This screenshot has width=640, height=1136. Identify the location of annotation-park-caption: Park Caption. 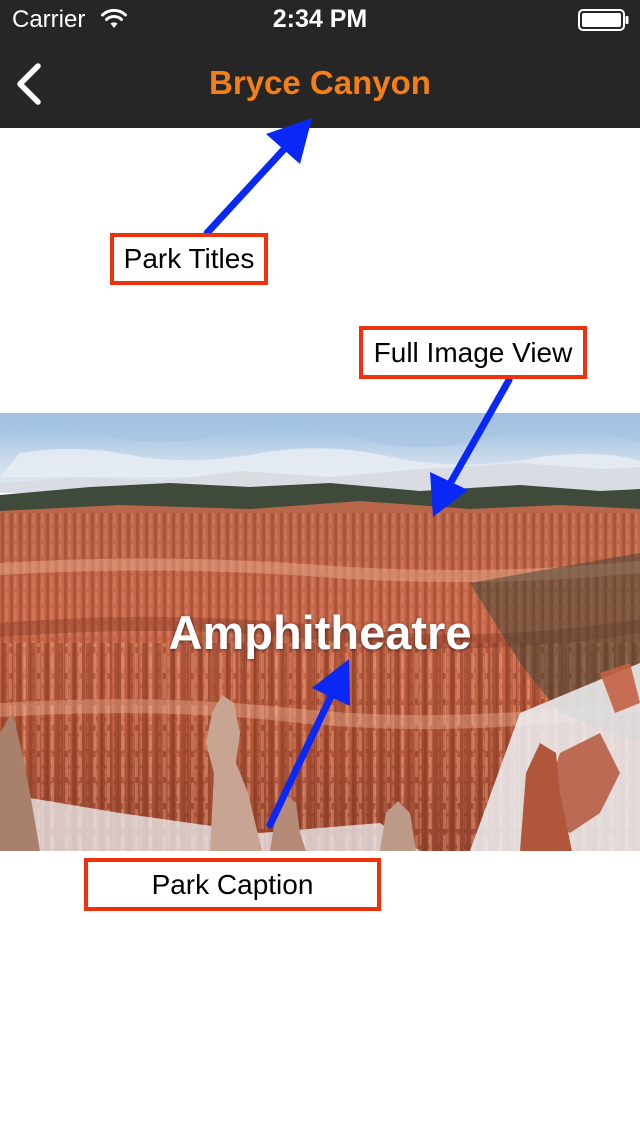
(232, 884).